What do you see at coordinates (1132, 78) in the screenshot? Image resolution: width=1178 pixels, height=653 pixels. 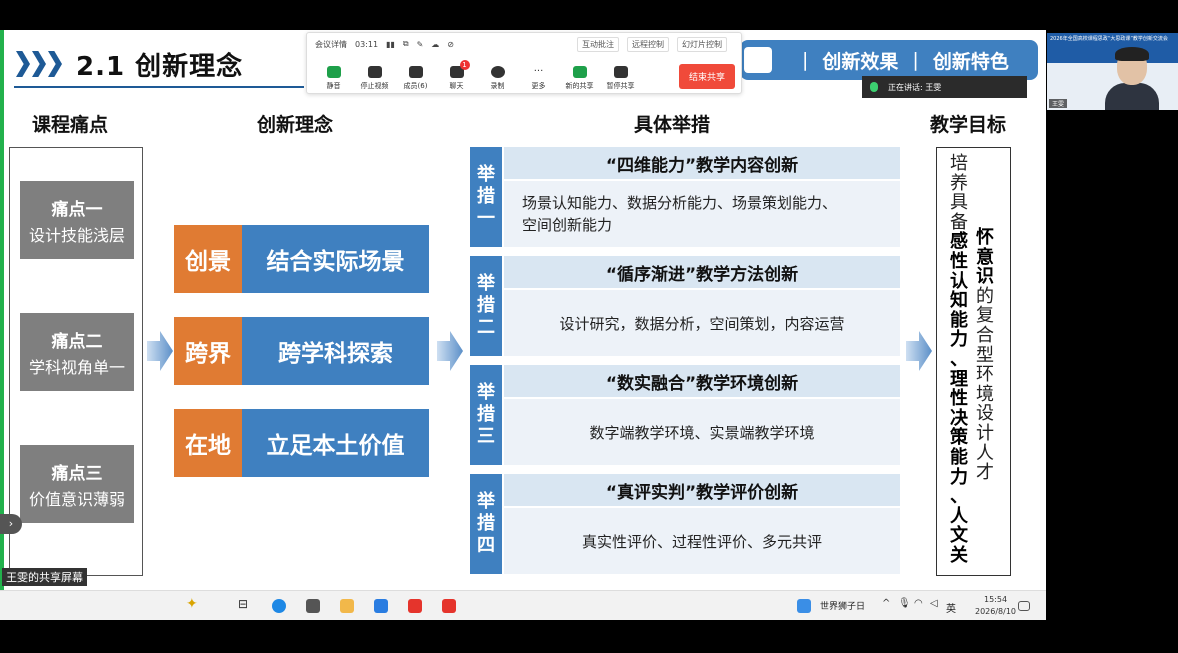 I see `participant-avatar` at bounding box center [1132, 78].